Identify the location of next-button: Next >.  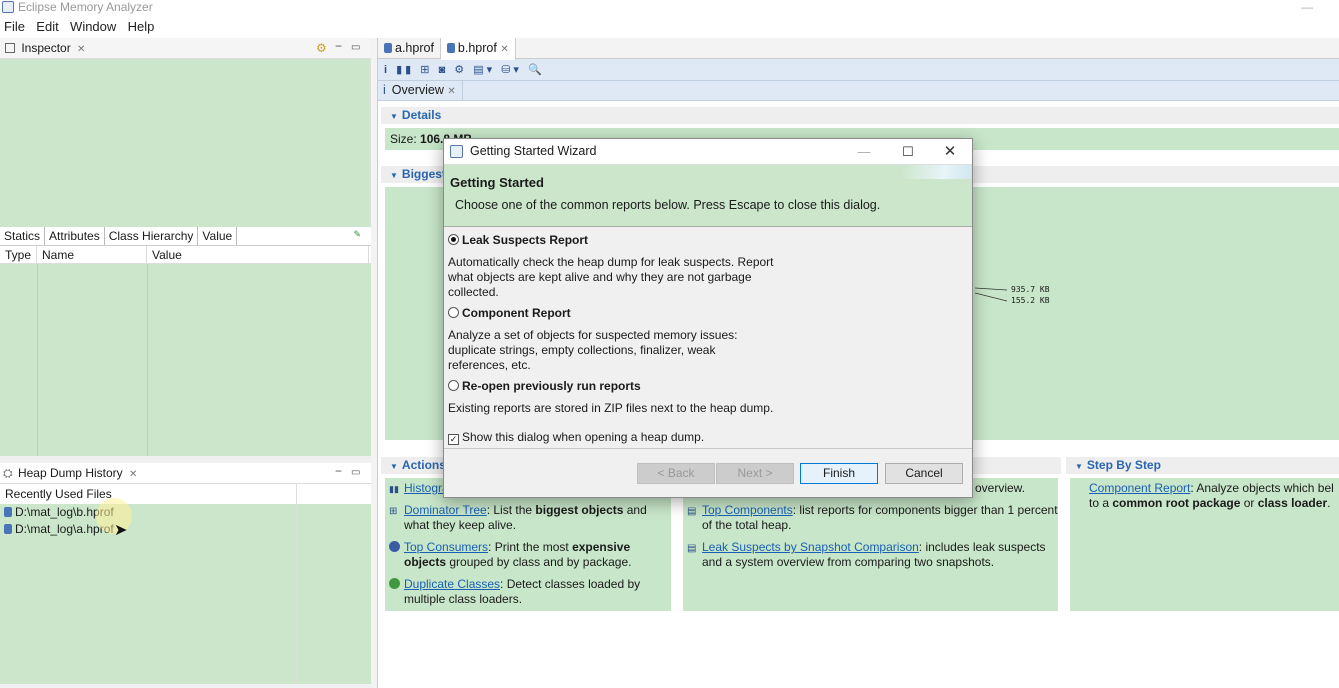
(755, 473).